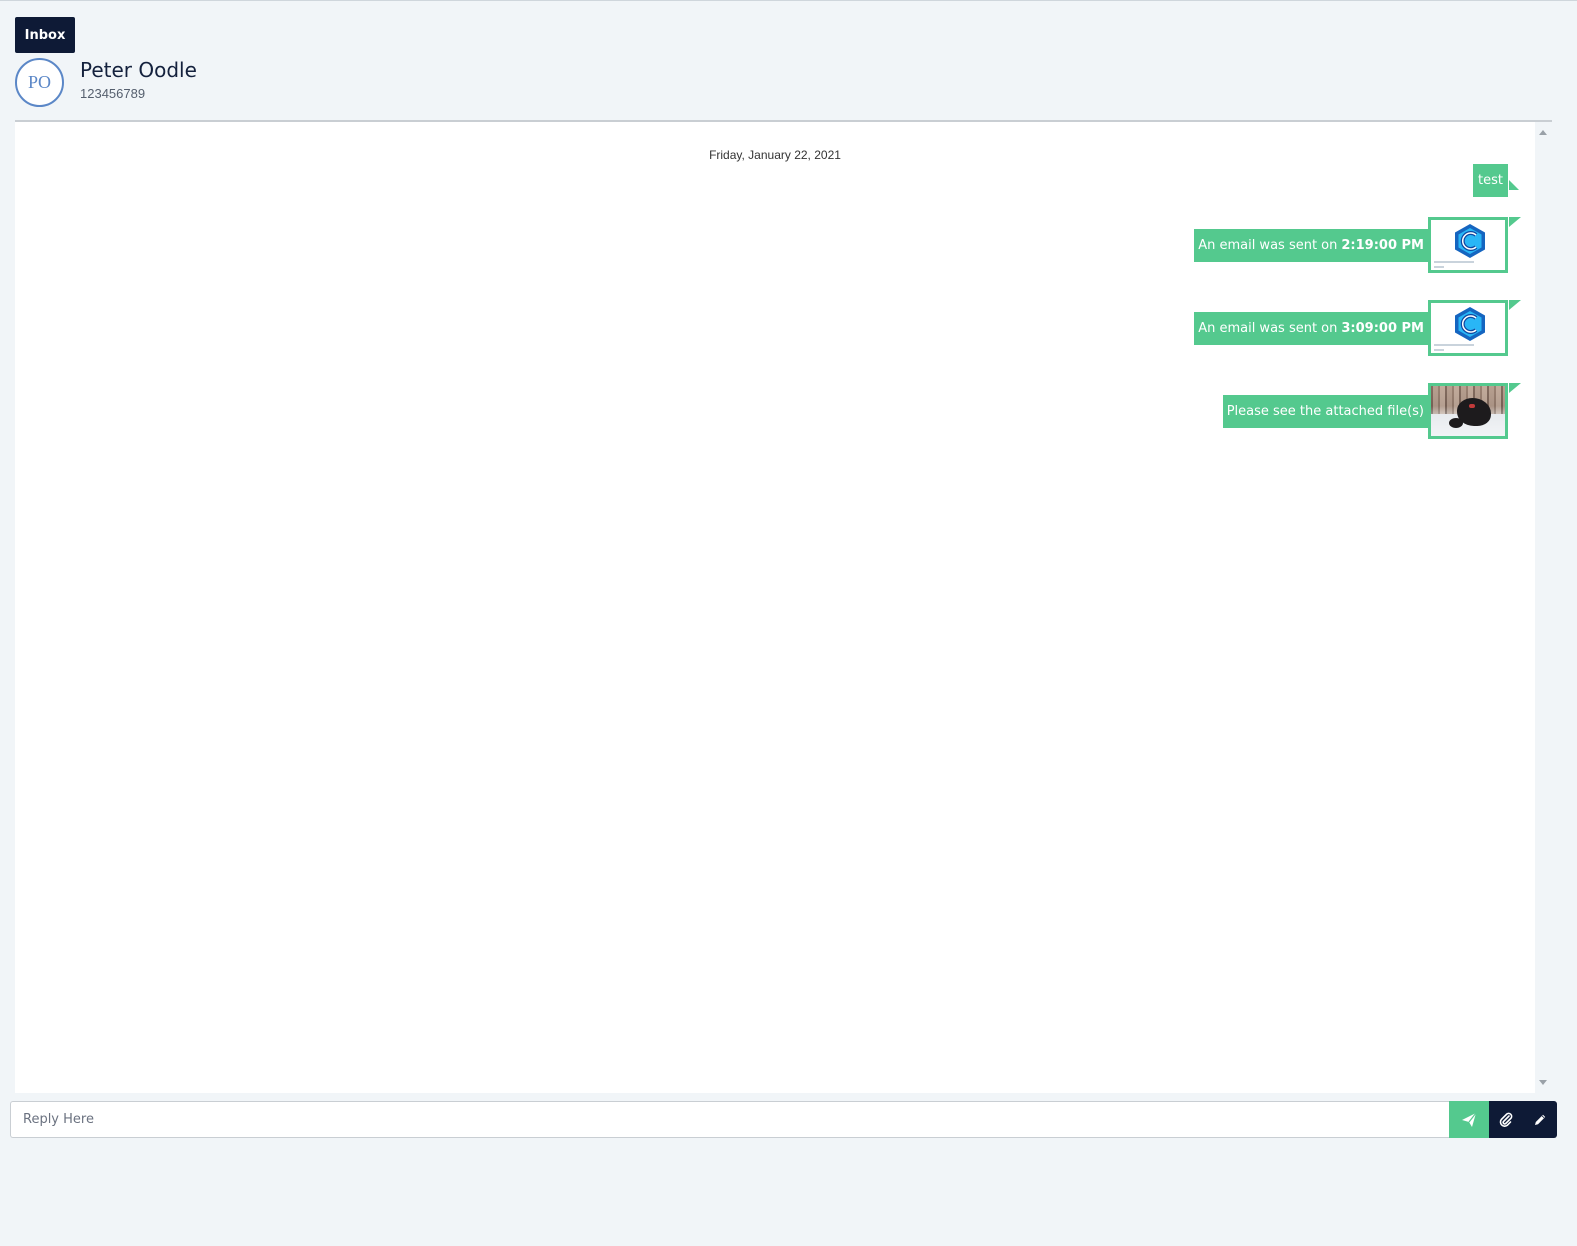  I want to click on avatar: PO, so click(39, 82).